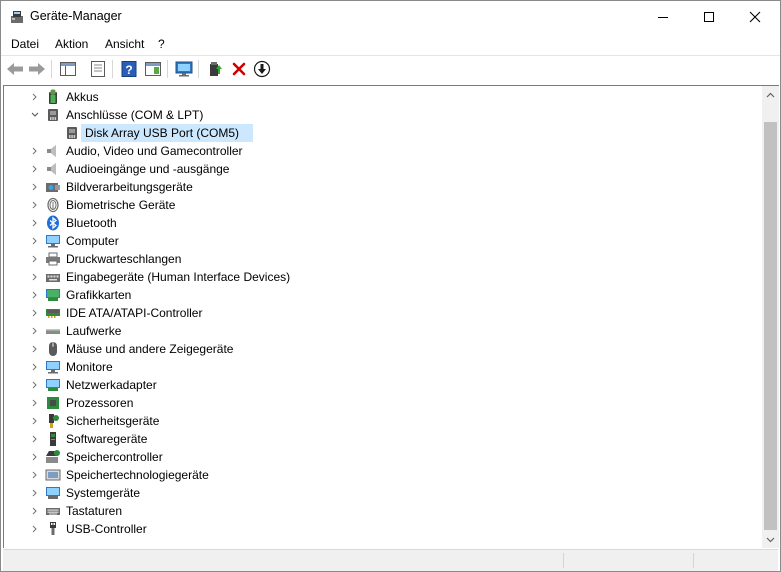  Describe the element at coordinates (384, 223) in the screenshot. I see `tree-category-row: Bluetooth` at that location.